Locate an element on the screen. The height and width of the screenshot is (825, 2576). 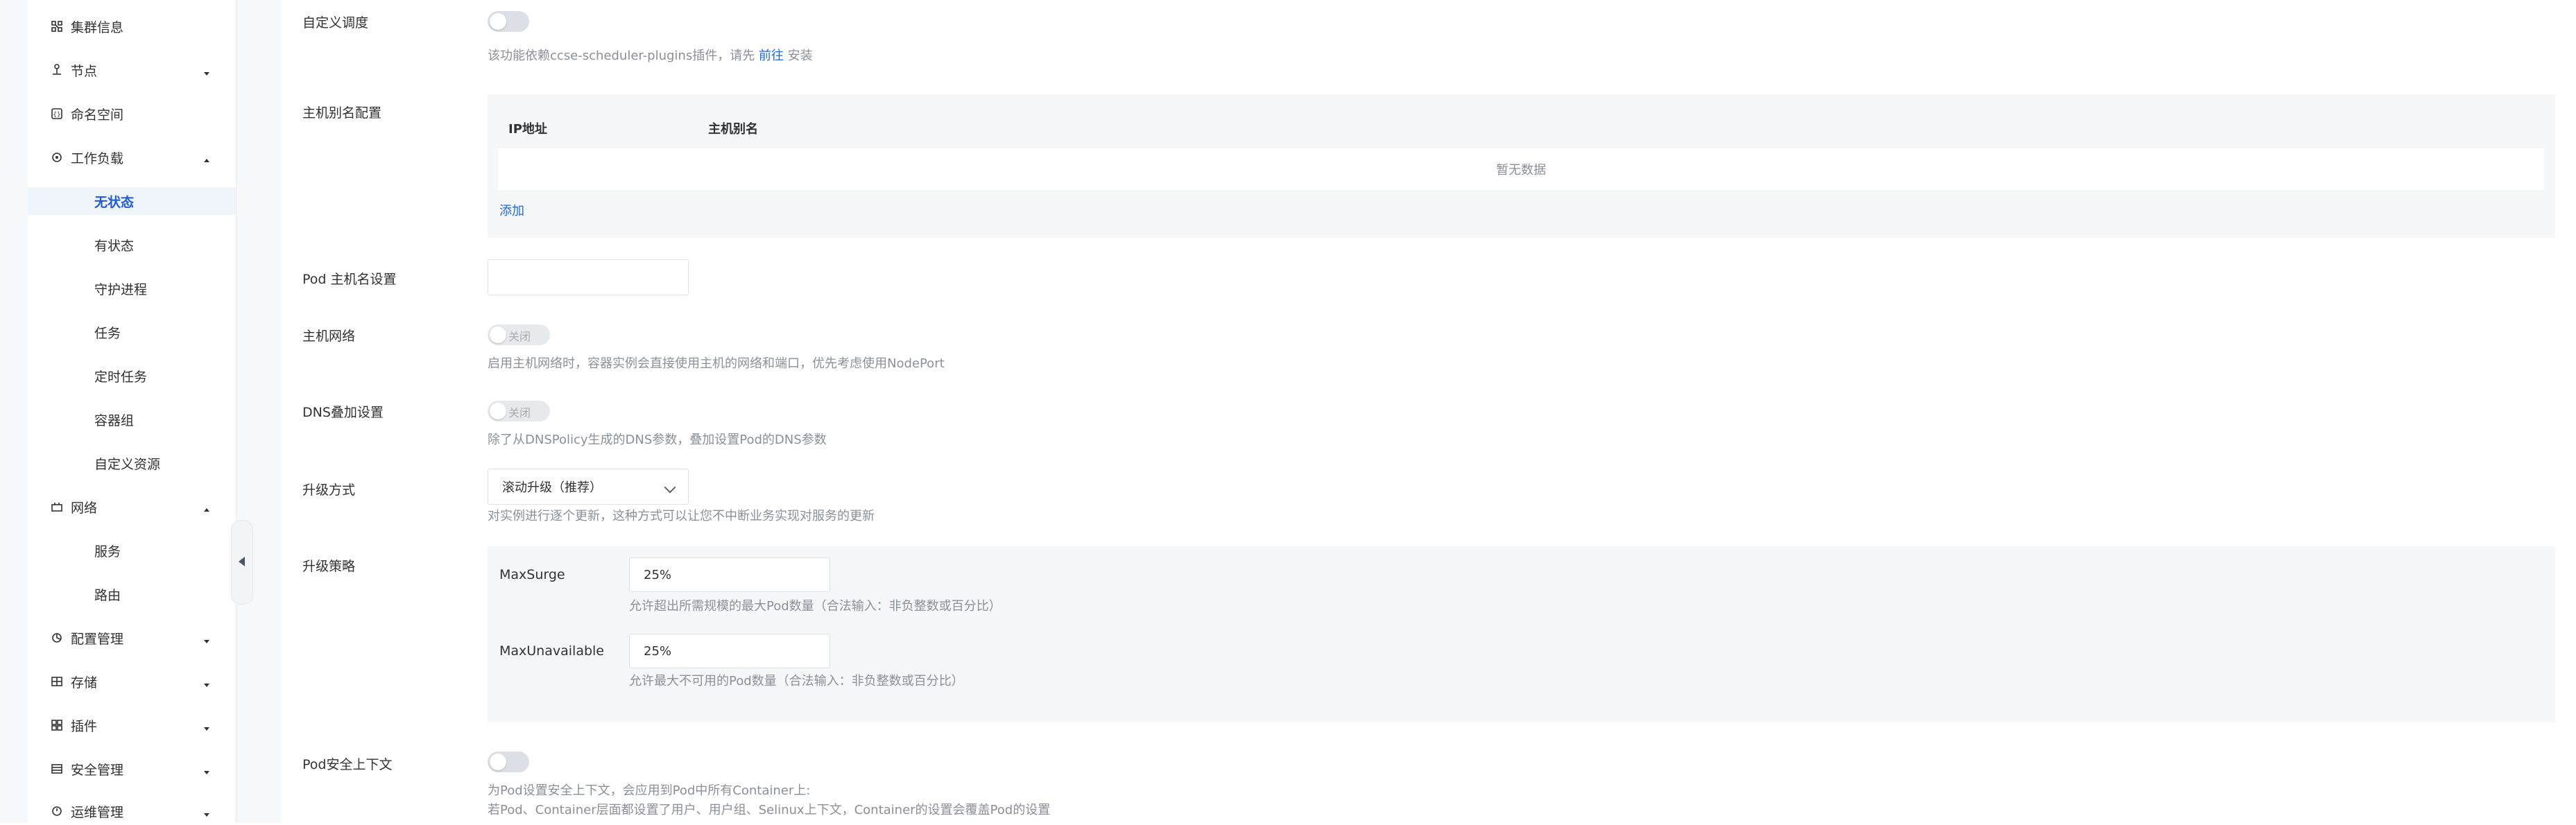
sidebar-item-cluster-info: 集群信息 is located at coordinates (132, 26).